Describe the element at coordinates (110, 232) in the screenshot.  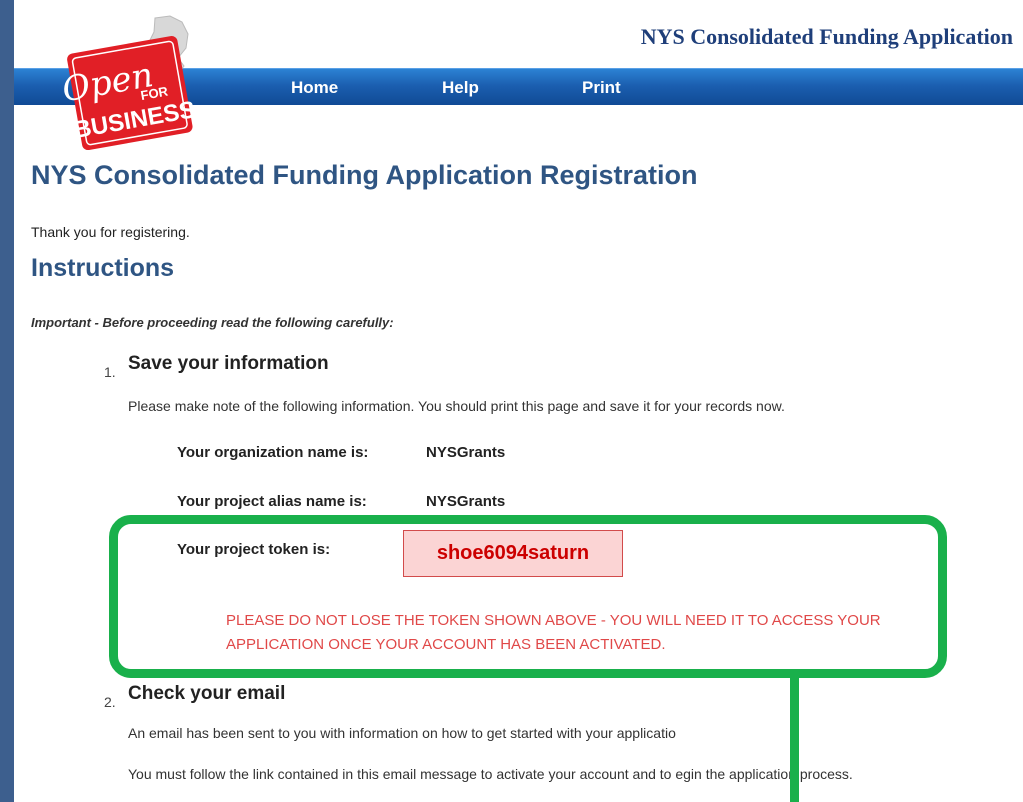
I see `thank-you-text: Thank you for registering.` at that location.